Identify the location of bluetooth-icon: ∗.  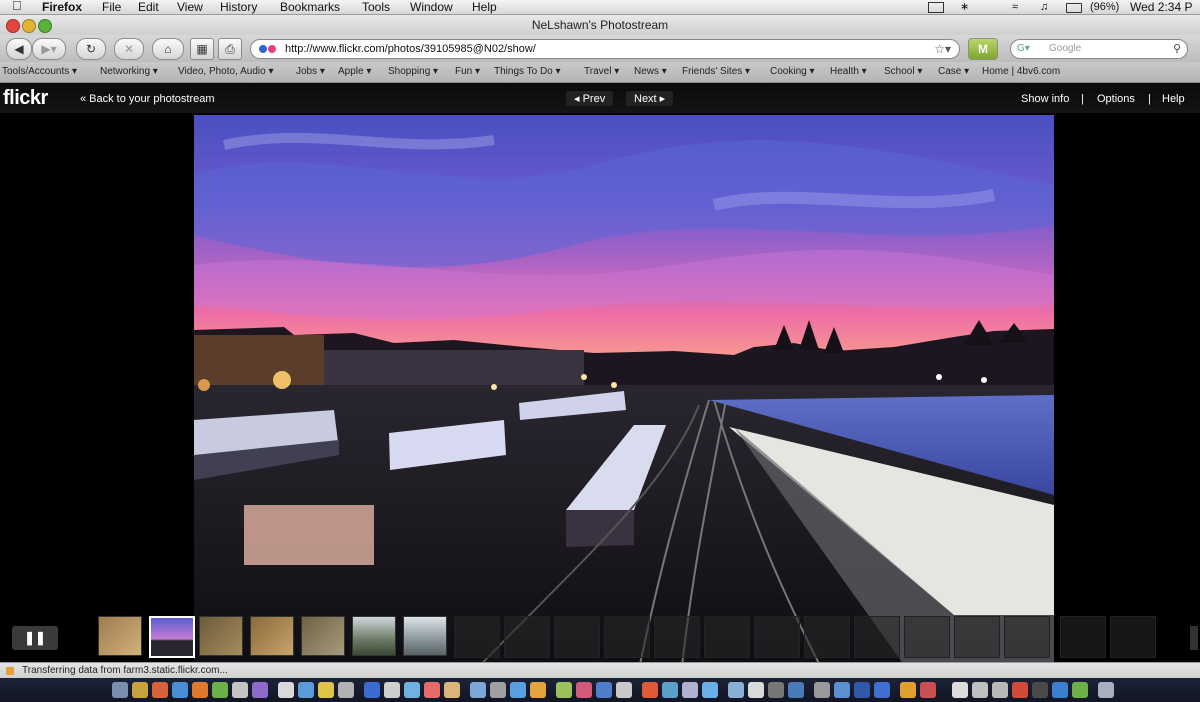
(964, 7).